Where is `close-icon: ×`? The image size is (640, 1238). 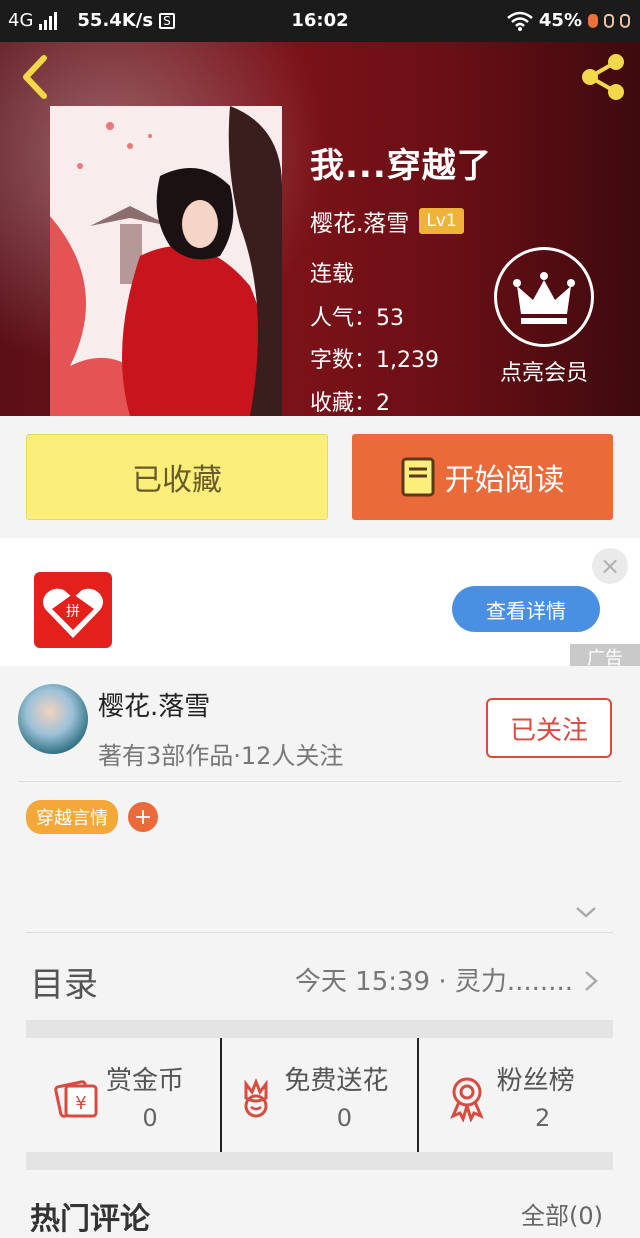 close-icon: × is located at coordinates (610, 566).